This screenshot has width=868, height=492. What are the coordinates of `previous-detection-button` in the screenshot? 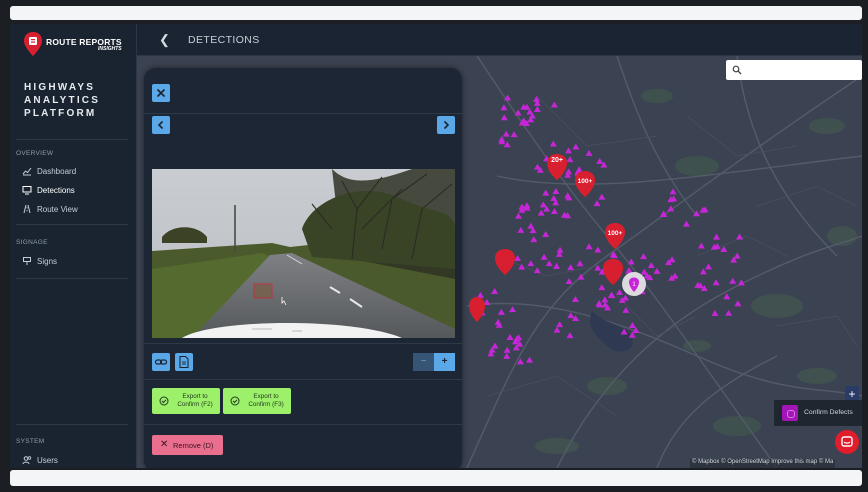 It's located at (161, 125).